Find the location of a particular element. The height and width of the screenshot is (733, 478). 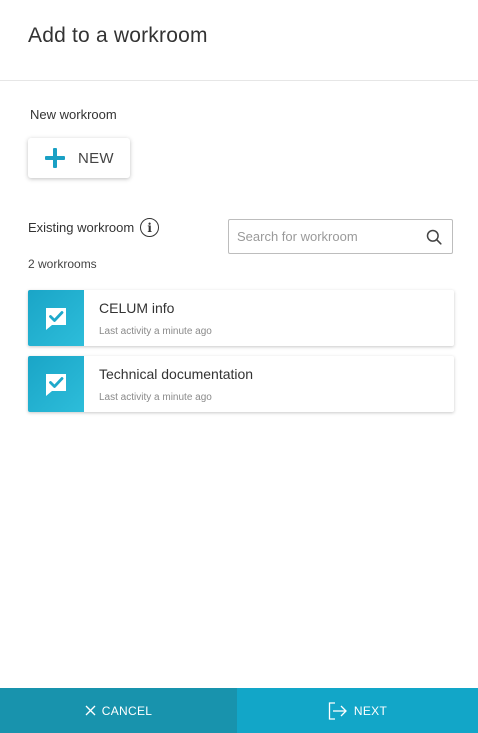

cancel-button: CANCEL is located at coordinates (118, 710).